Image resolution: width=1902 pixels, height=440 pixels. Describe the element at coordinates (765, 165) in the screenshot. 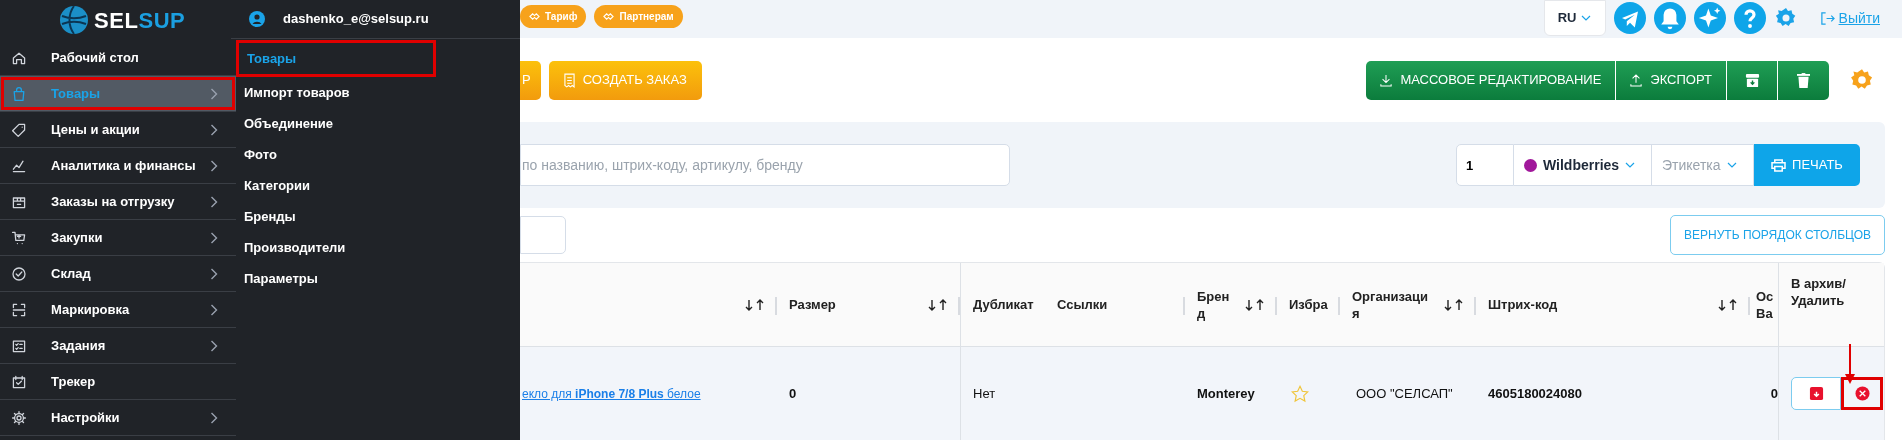

I see `search-field: по названию, штрих-коду, артикулу, бренду` at that location.